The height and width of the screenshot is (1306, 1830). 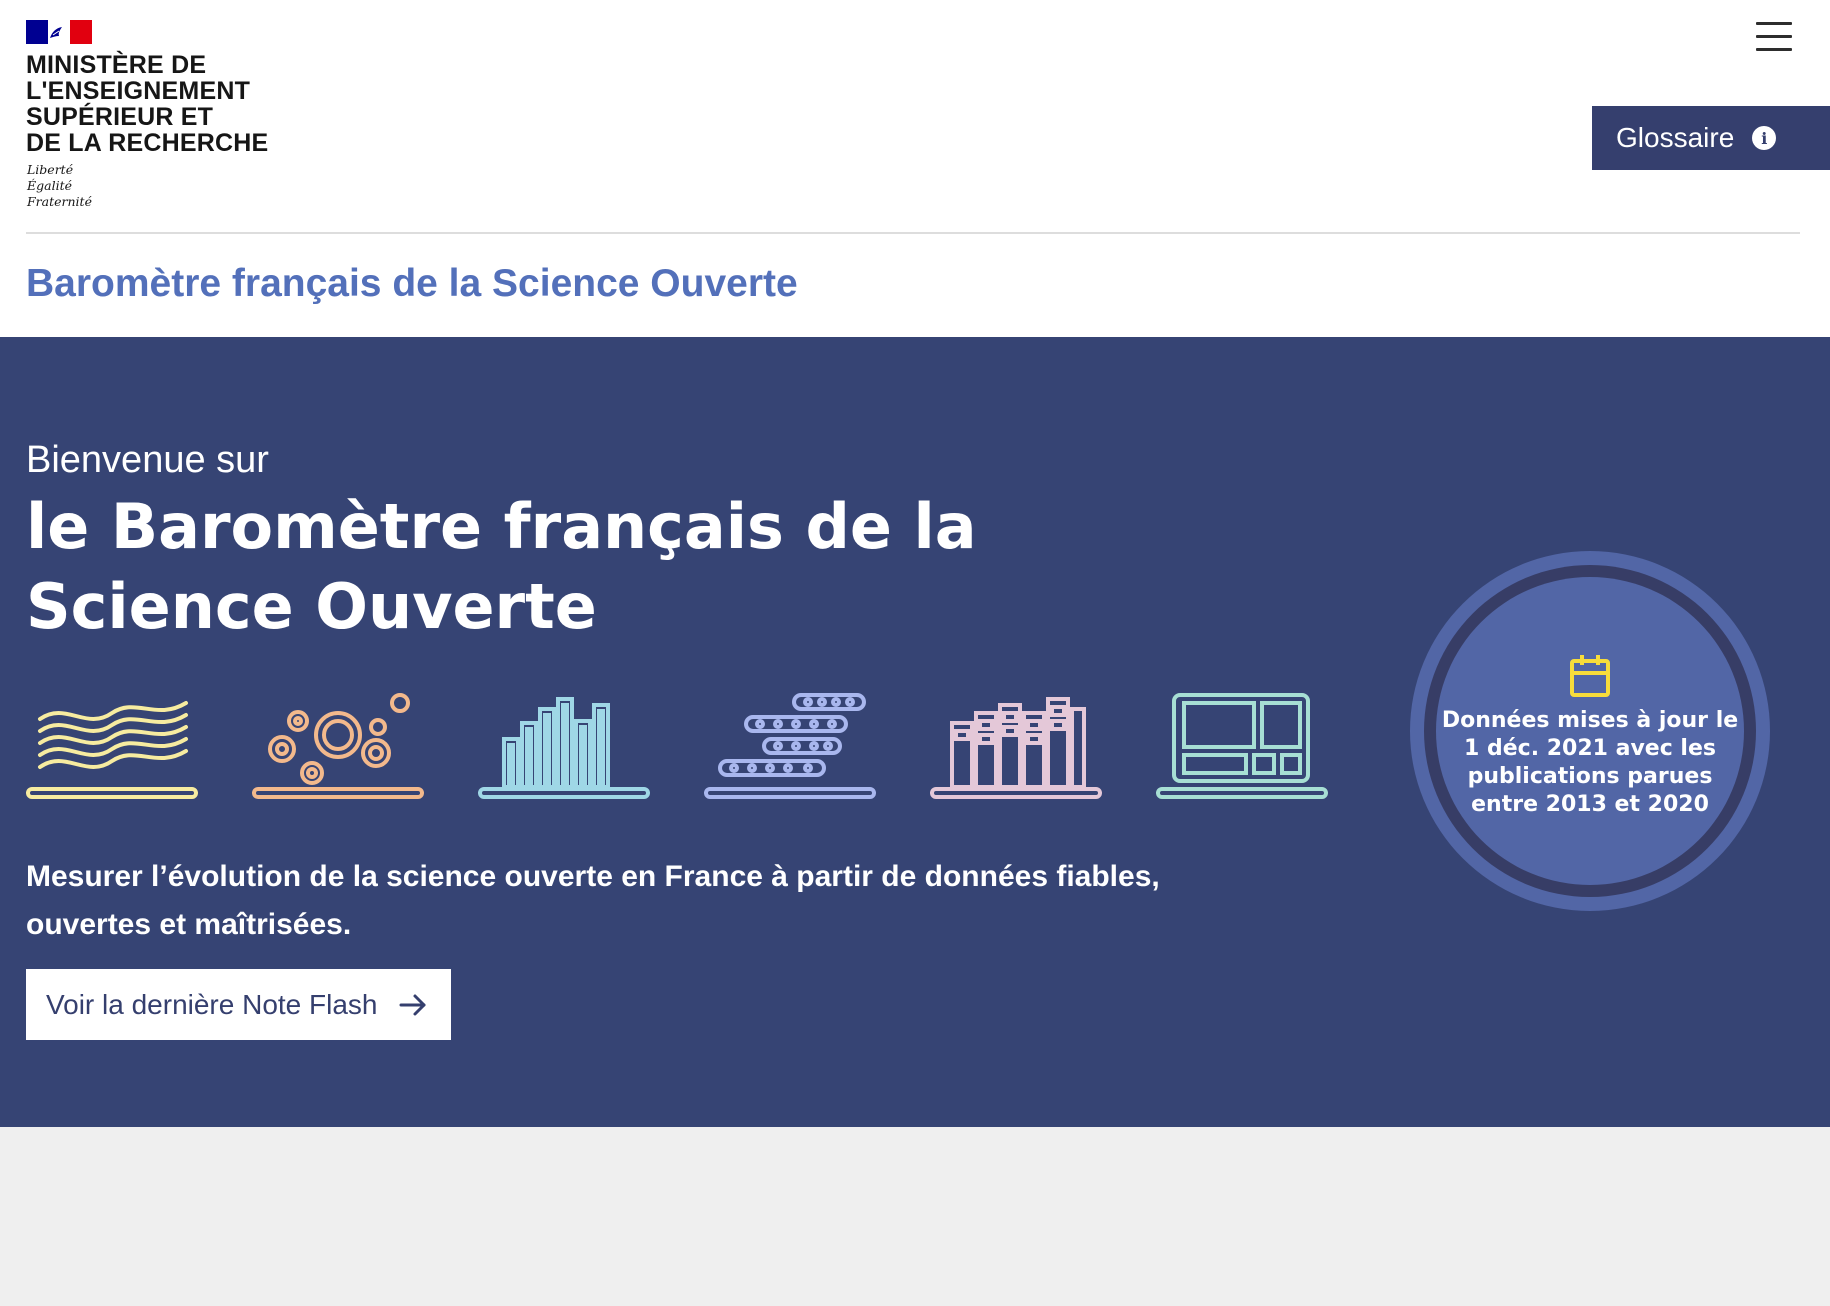 I want to click on ministry-line: SUPÉRIEUR ET, so click(x=120, y=117).